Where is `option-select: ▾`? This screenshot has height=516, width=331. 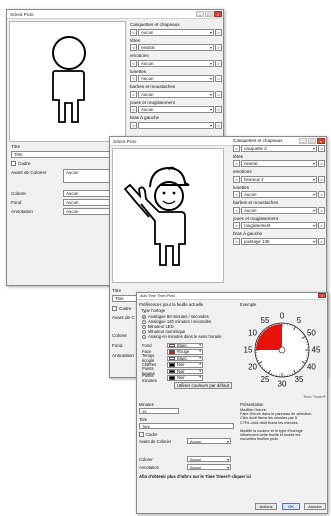
option-select: ▾ is located at coordinates (176, 125).